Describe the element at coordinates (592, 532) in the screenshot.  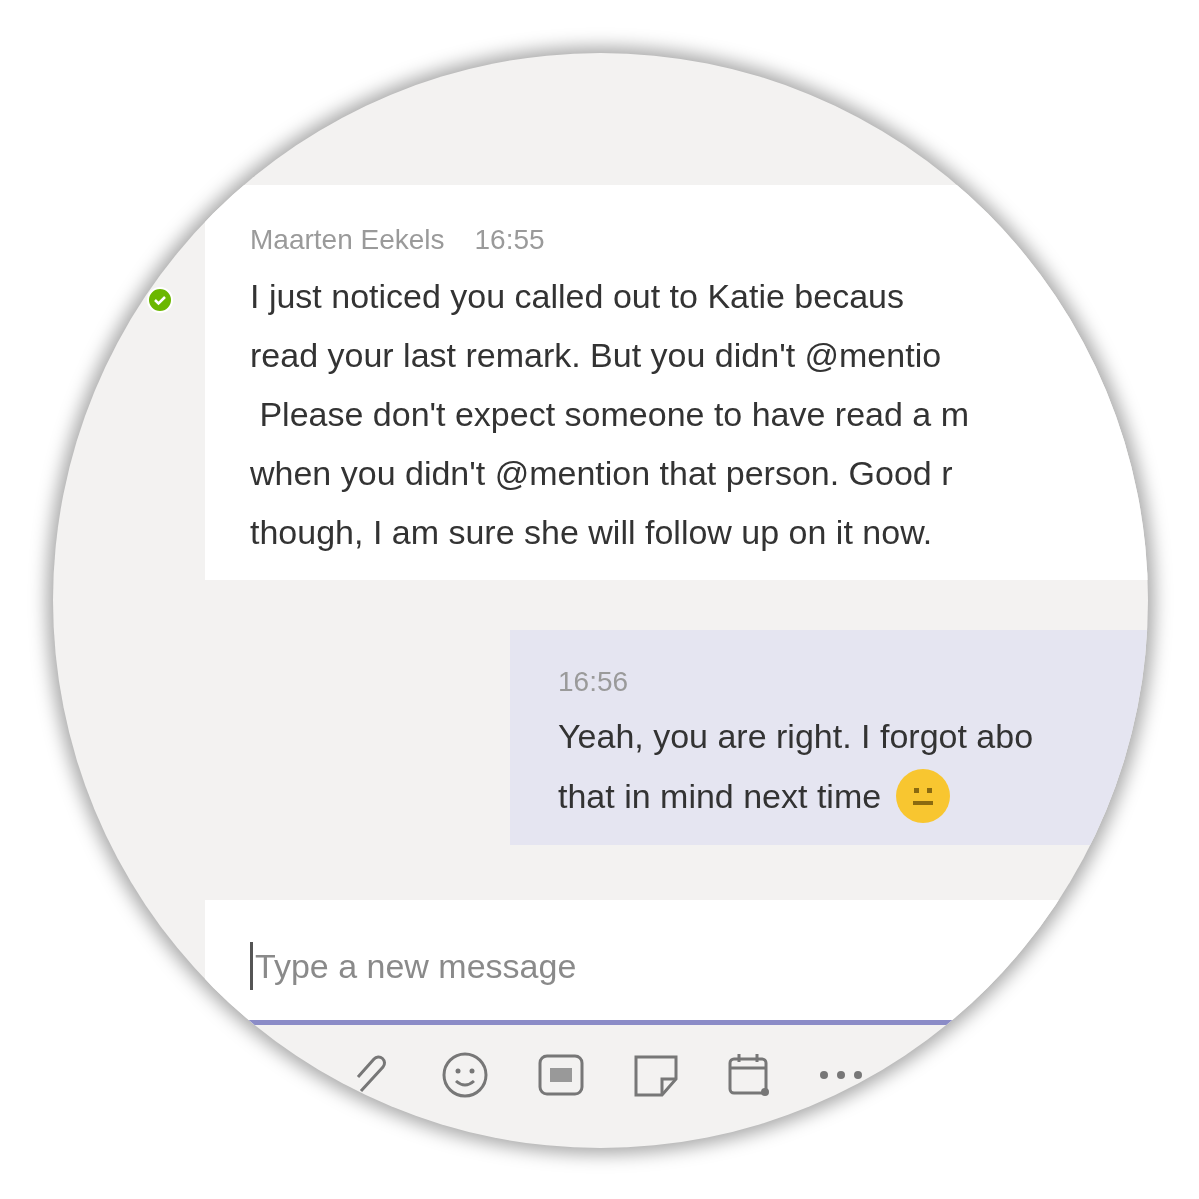
I see `message-text-line: though, I am sure she will follow up on it now.` at that location.